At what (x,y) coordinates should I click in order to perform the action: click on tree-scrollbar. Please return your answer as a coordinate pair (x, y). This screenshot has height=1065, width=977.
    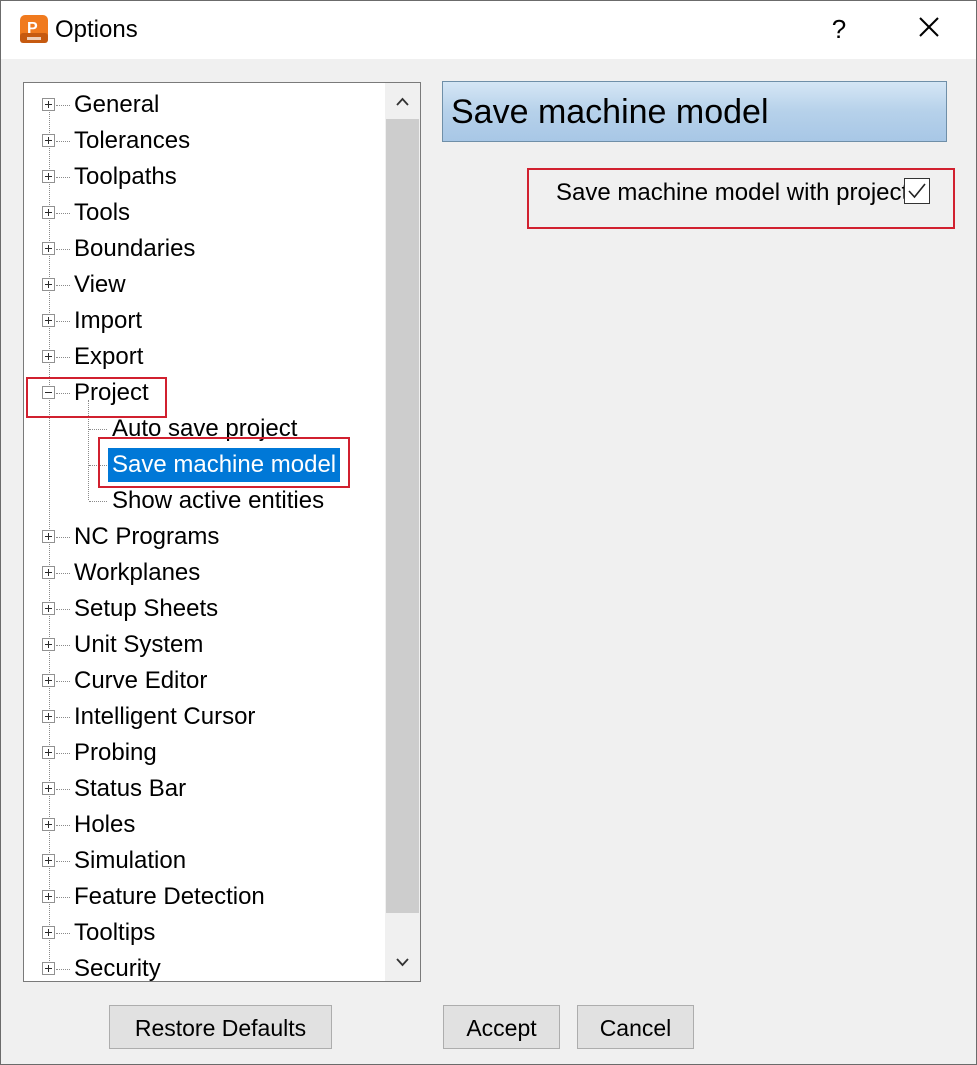
    Looking at the image, I should click on (402, 532).